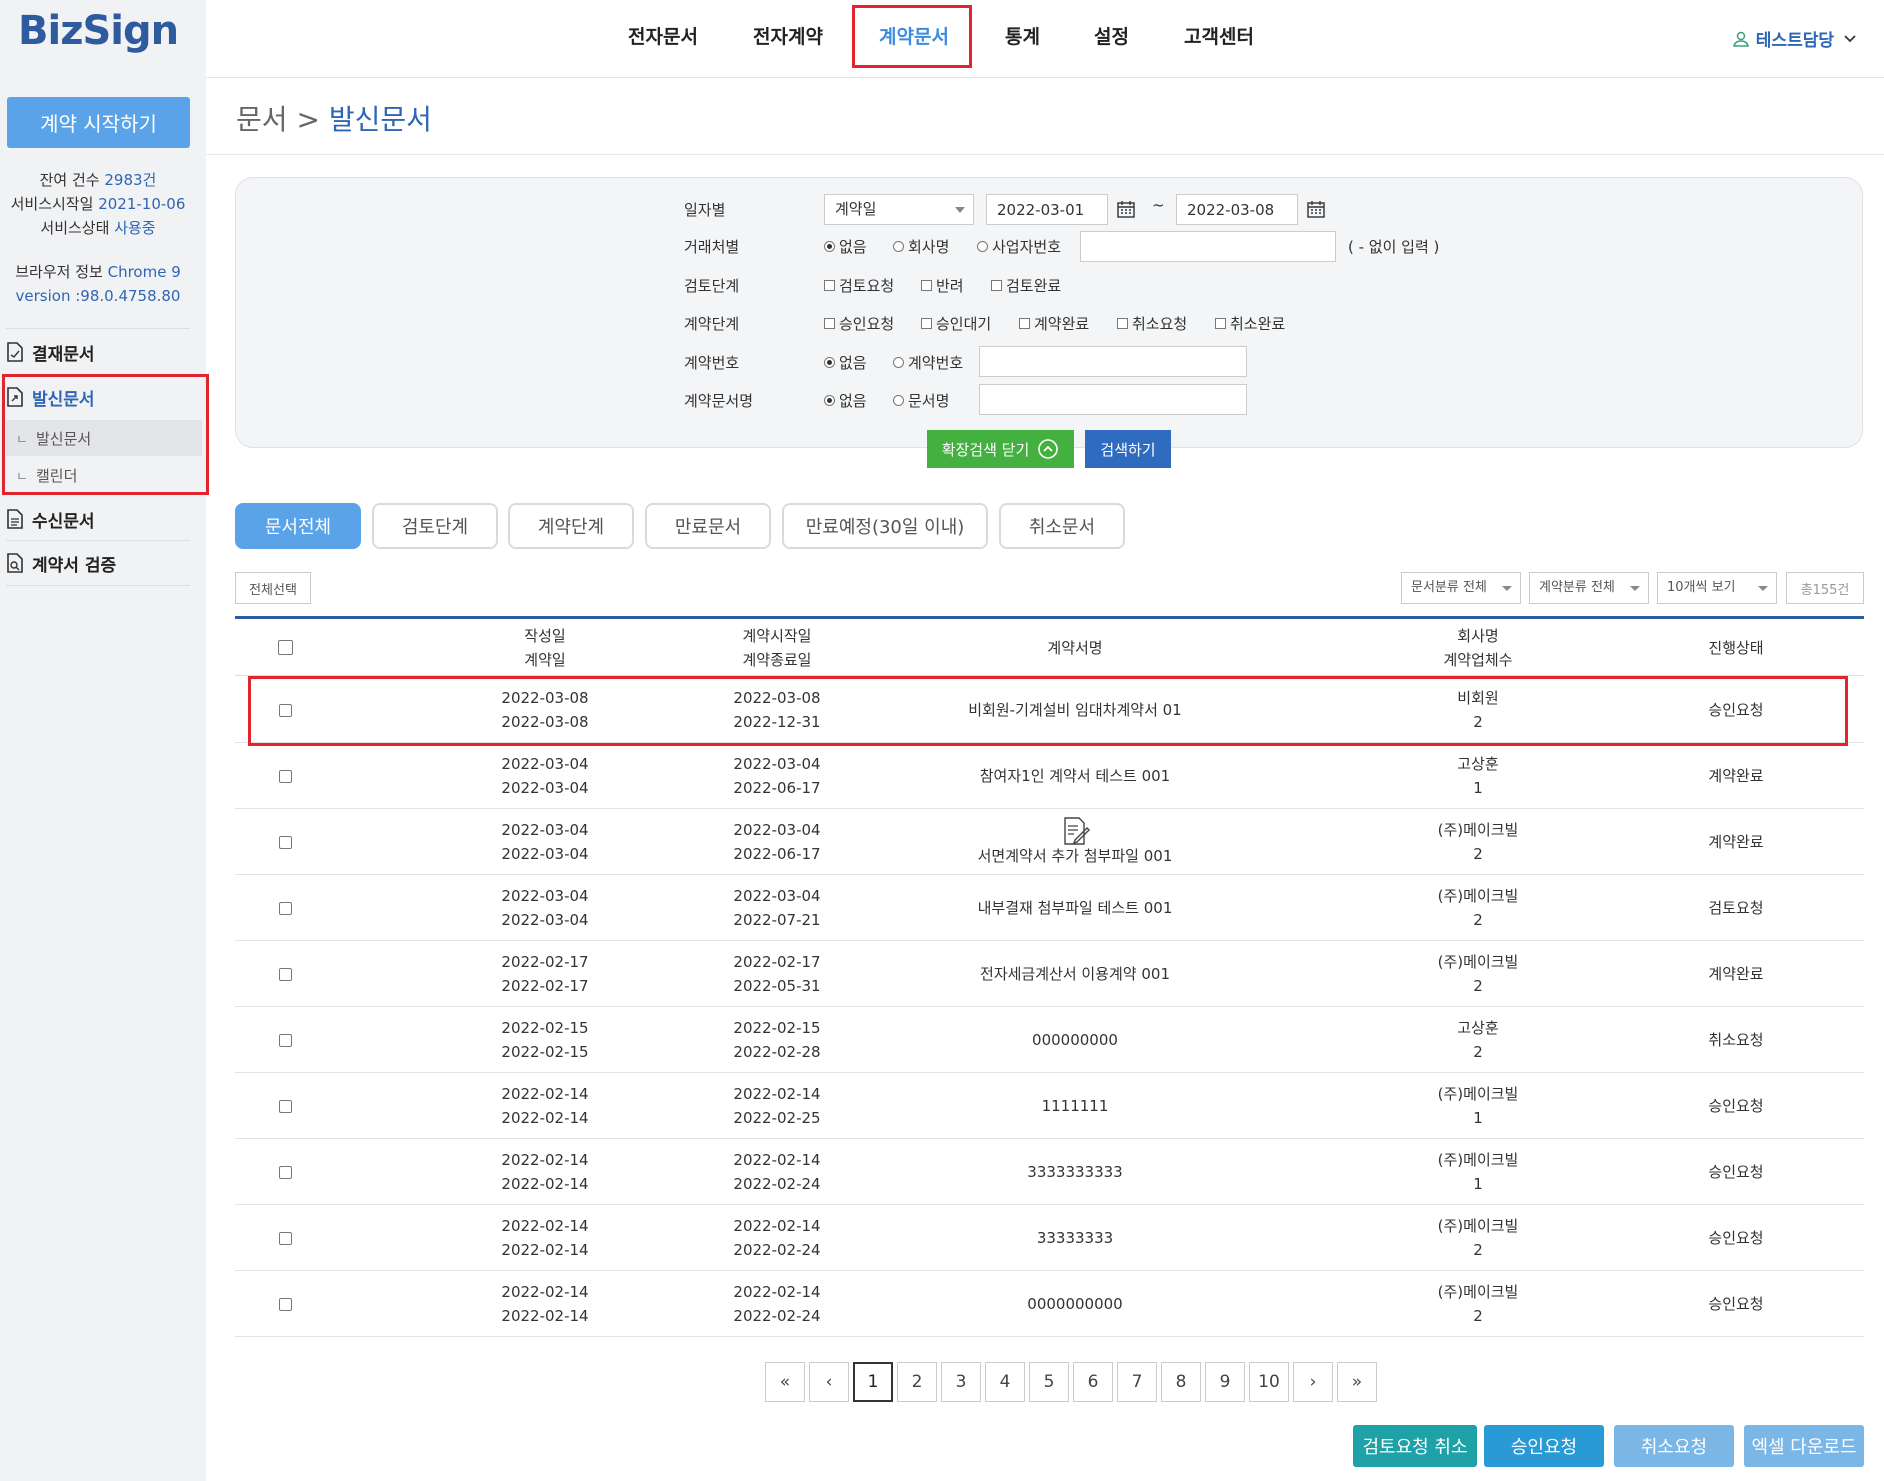  Describe the element at coordinates (1208, 246) in the screenshot. I see `partner-input` at that location.